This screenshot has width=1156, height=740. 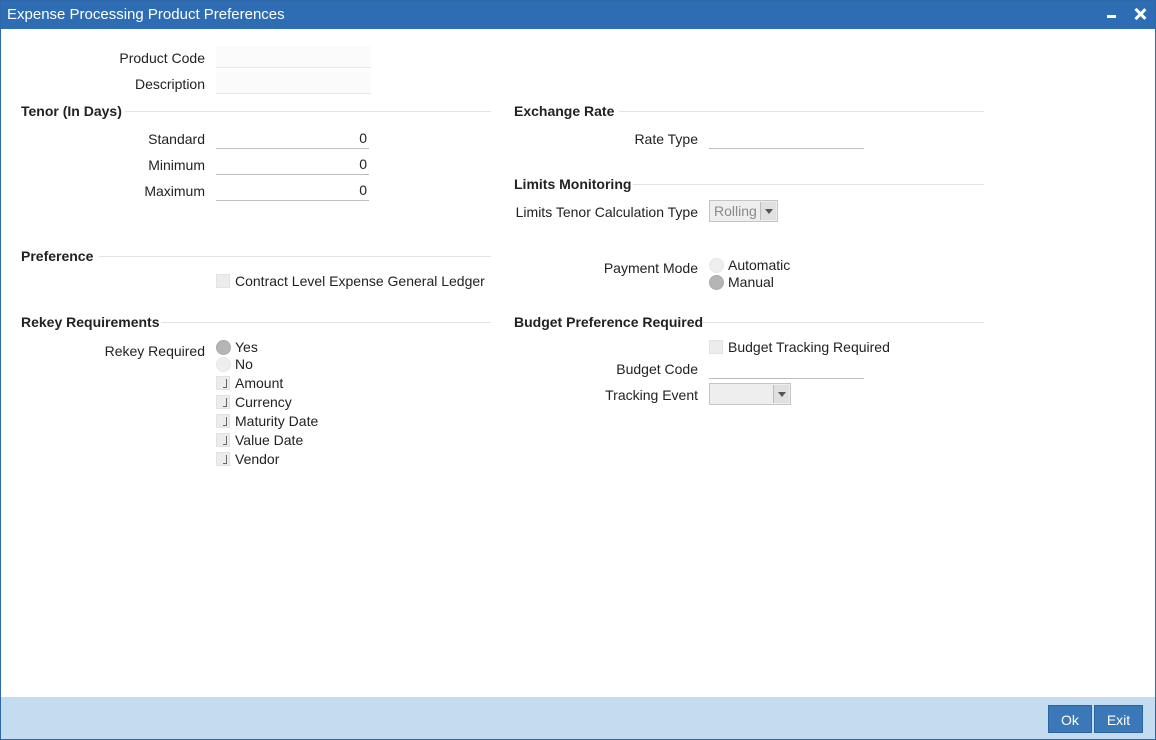 I want to click on description-field, so click(x=293, y=83).